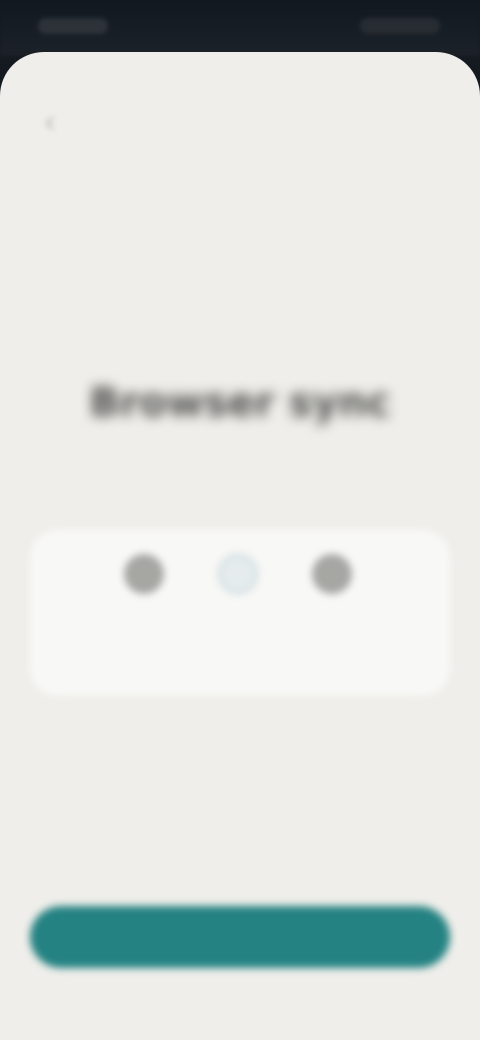 This screenshot has width=480, height=1040. I want to click on chevron-left-icon: ‹, so click(50, 121).